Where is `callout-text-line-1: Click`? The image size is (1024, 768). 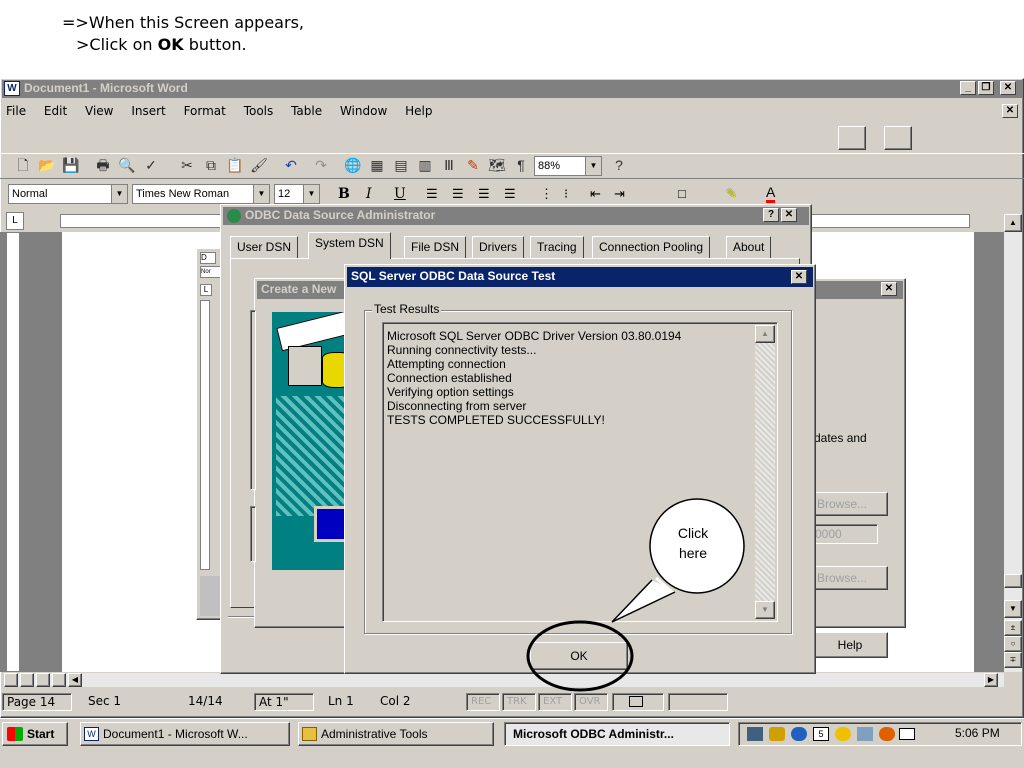 callout-text-line-1: Click is located at coordinates (693, 533).